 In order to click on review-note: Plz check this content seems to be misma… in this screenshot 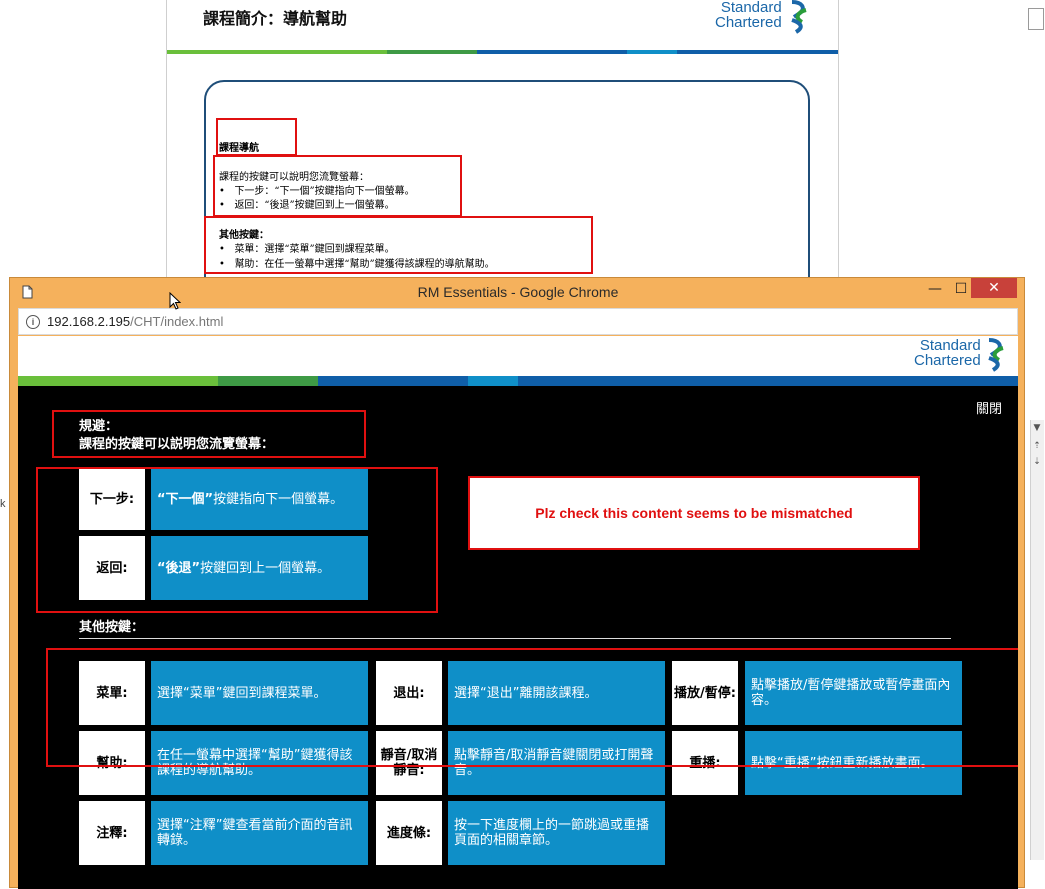, I will do `click(694, 513)`.